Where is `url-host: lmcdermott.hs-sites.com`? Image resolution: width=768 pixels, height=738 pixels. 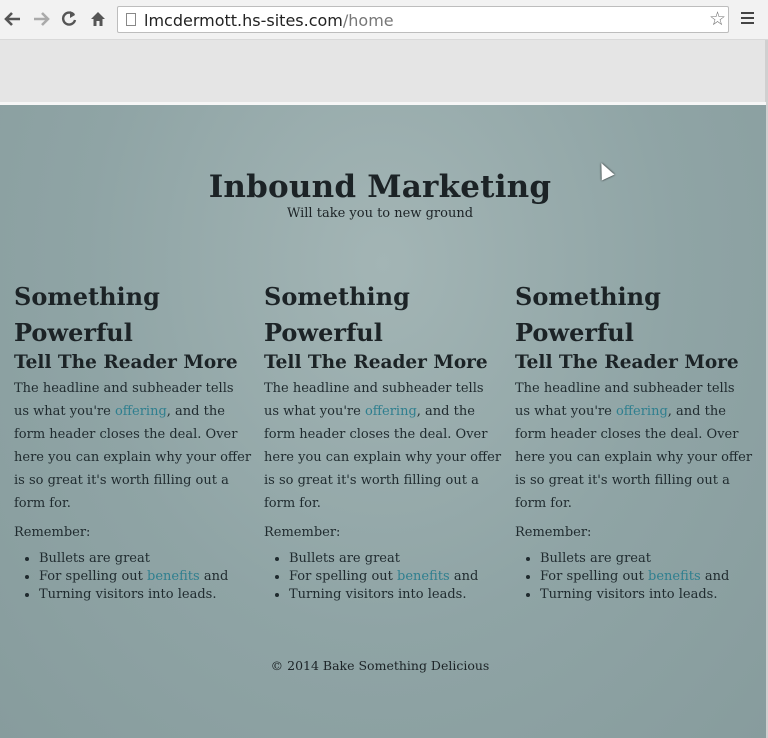 url-host: lmcdermott.hs-sites.com is located at coordinates (243, 20).